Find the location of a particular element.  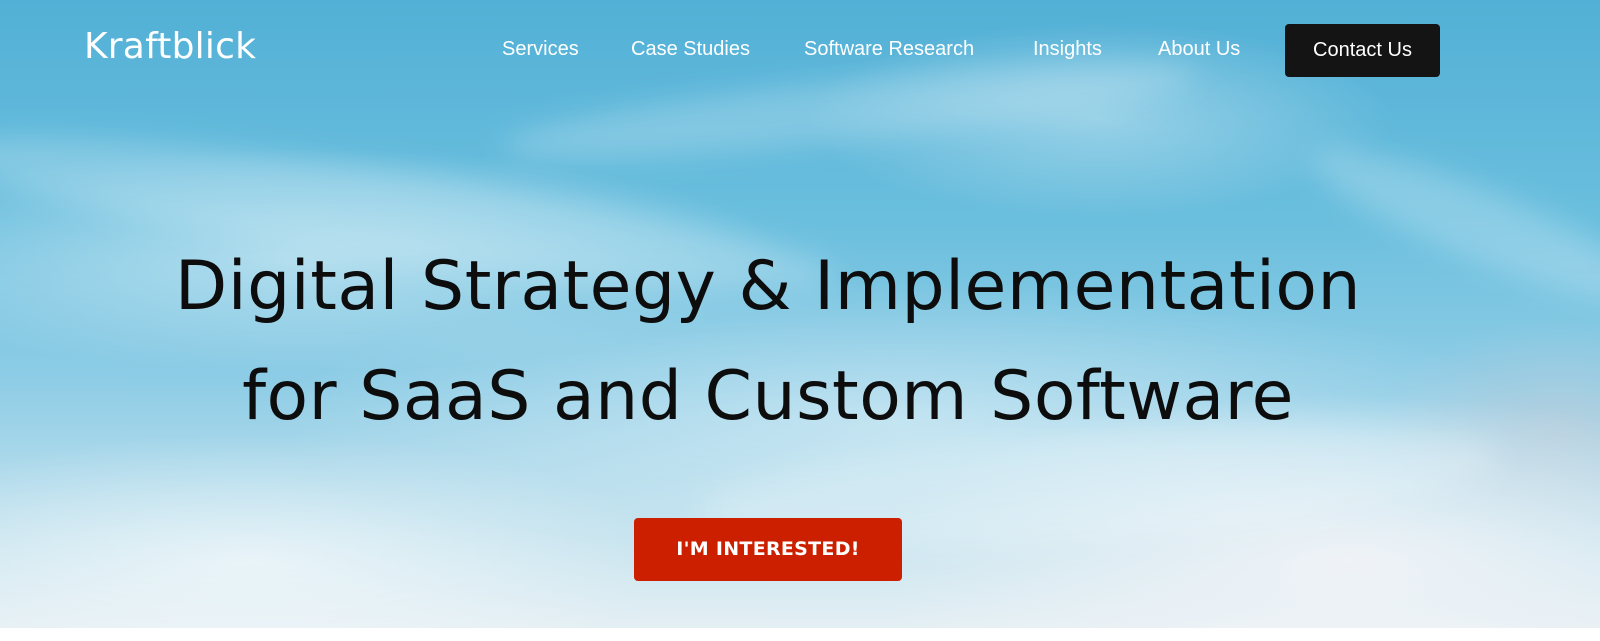

hero-headline-line-2: for SaaS and Custom Software is located at coordinates (768, 396).